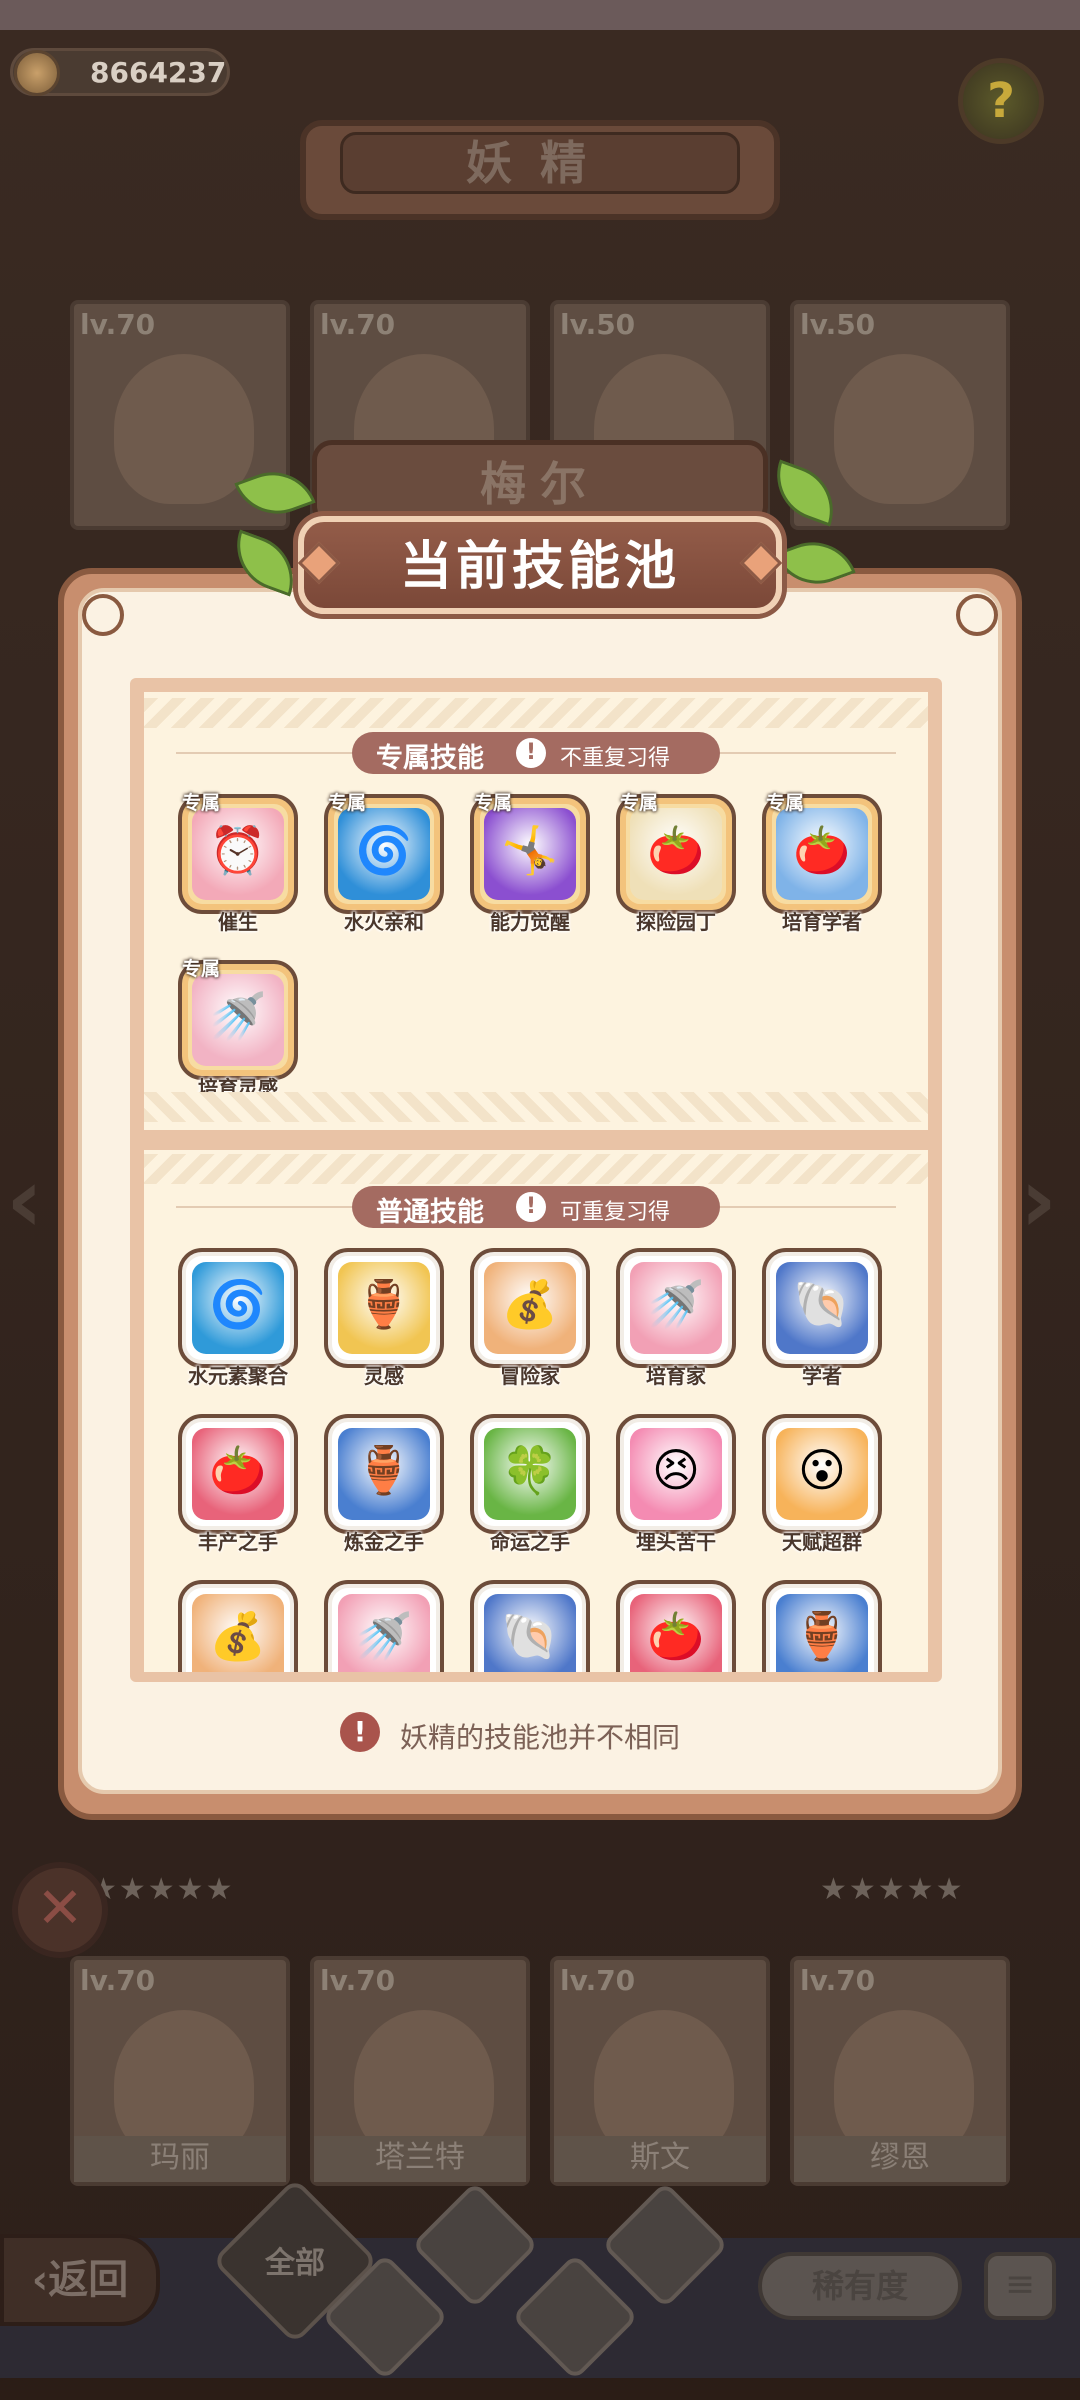 This screenshot has height=2400, width=1080. Describe the element at coordinates (822, 1376) in the screenshot. I see `skill-name: 学者` at that location.